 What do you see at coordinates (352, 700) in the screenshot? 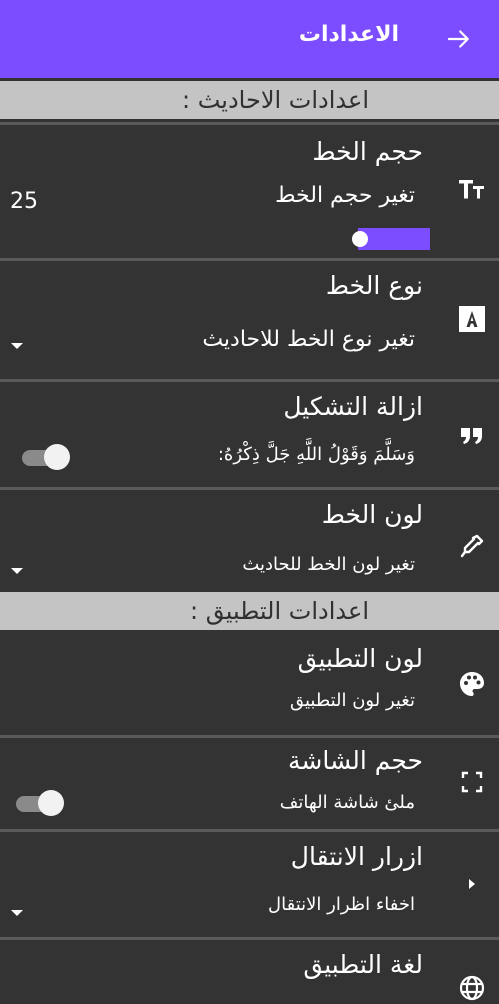
I see `setting-subtitle: تغير لون التطبيق` at bounding box center [352, 700].